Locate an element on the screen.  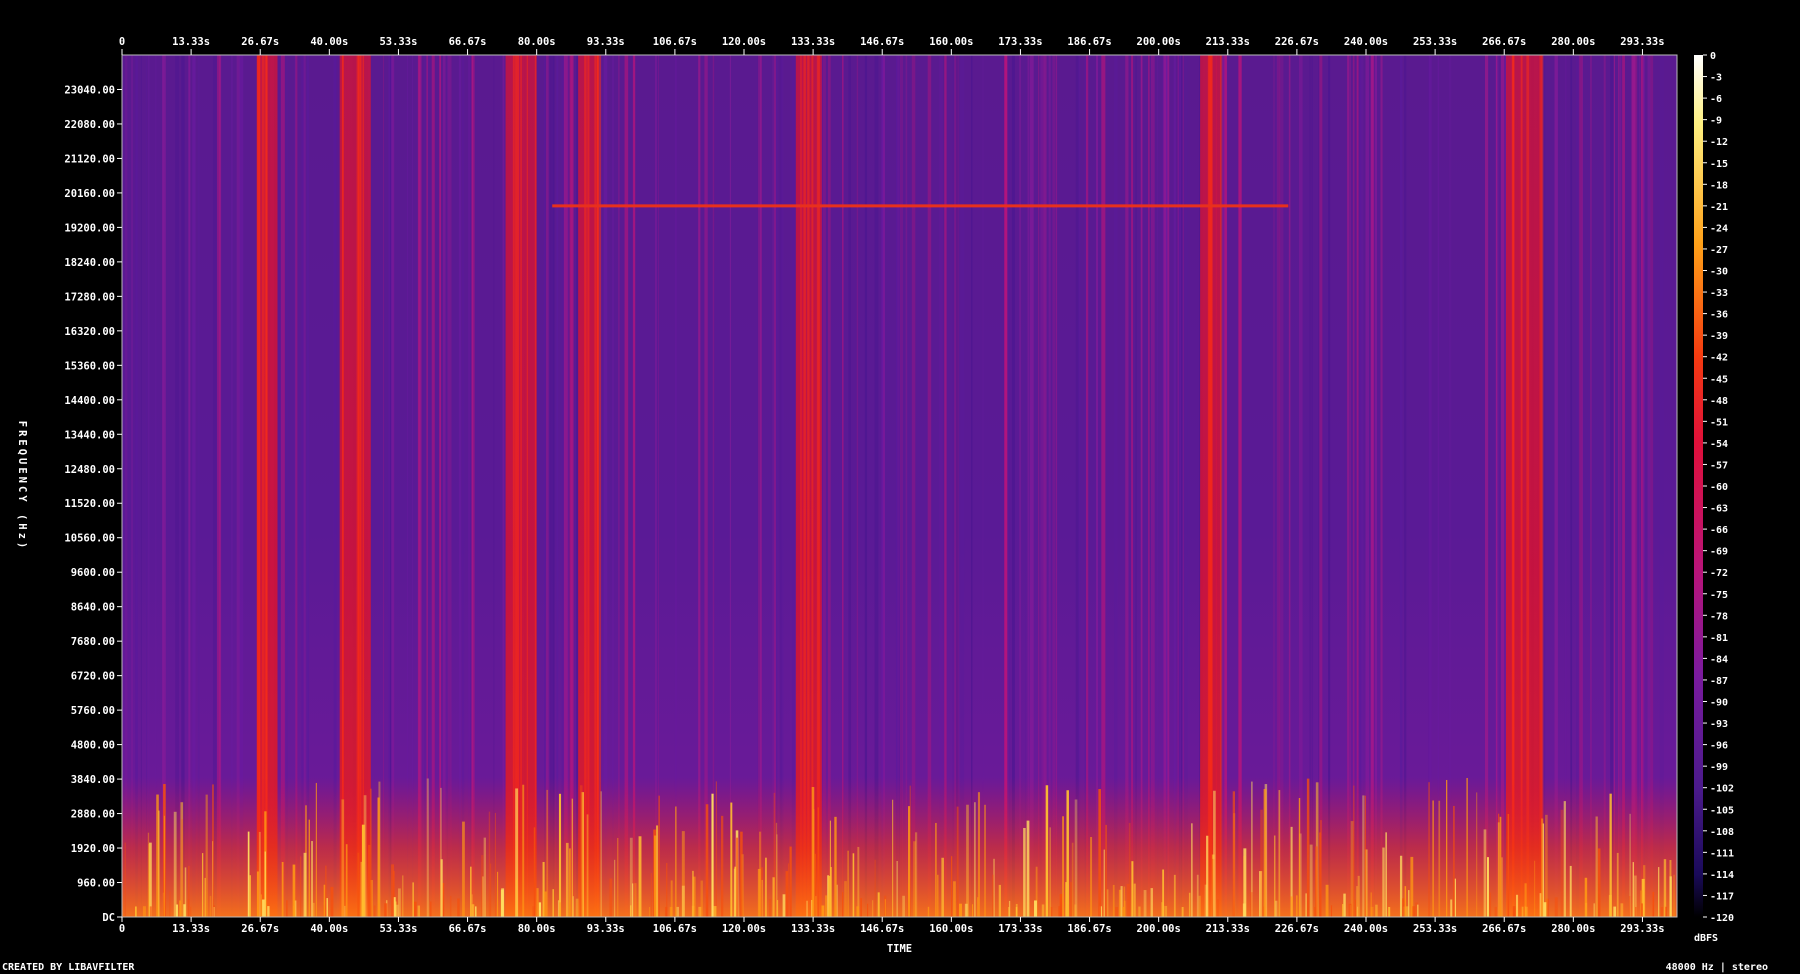
colorbar-tick-label: -24 is located at coordinates (1719, 228).